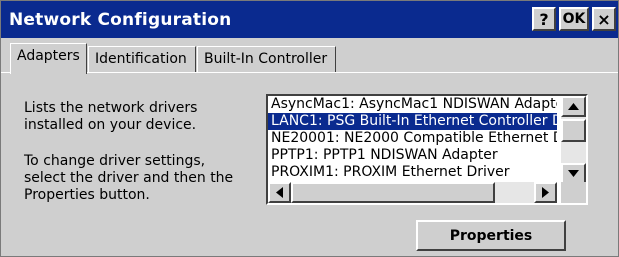  Describe the element at coordinates (266, 59) in the screenshot. I see `tab-built-in-controller: Built-In Controller` at that location.